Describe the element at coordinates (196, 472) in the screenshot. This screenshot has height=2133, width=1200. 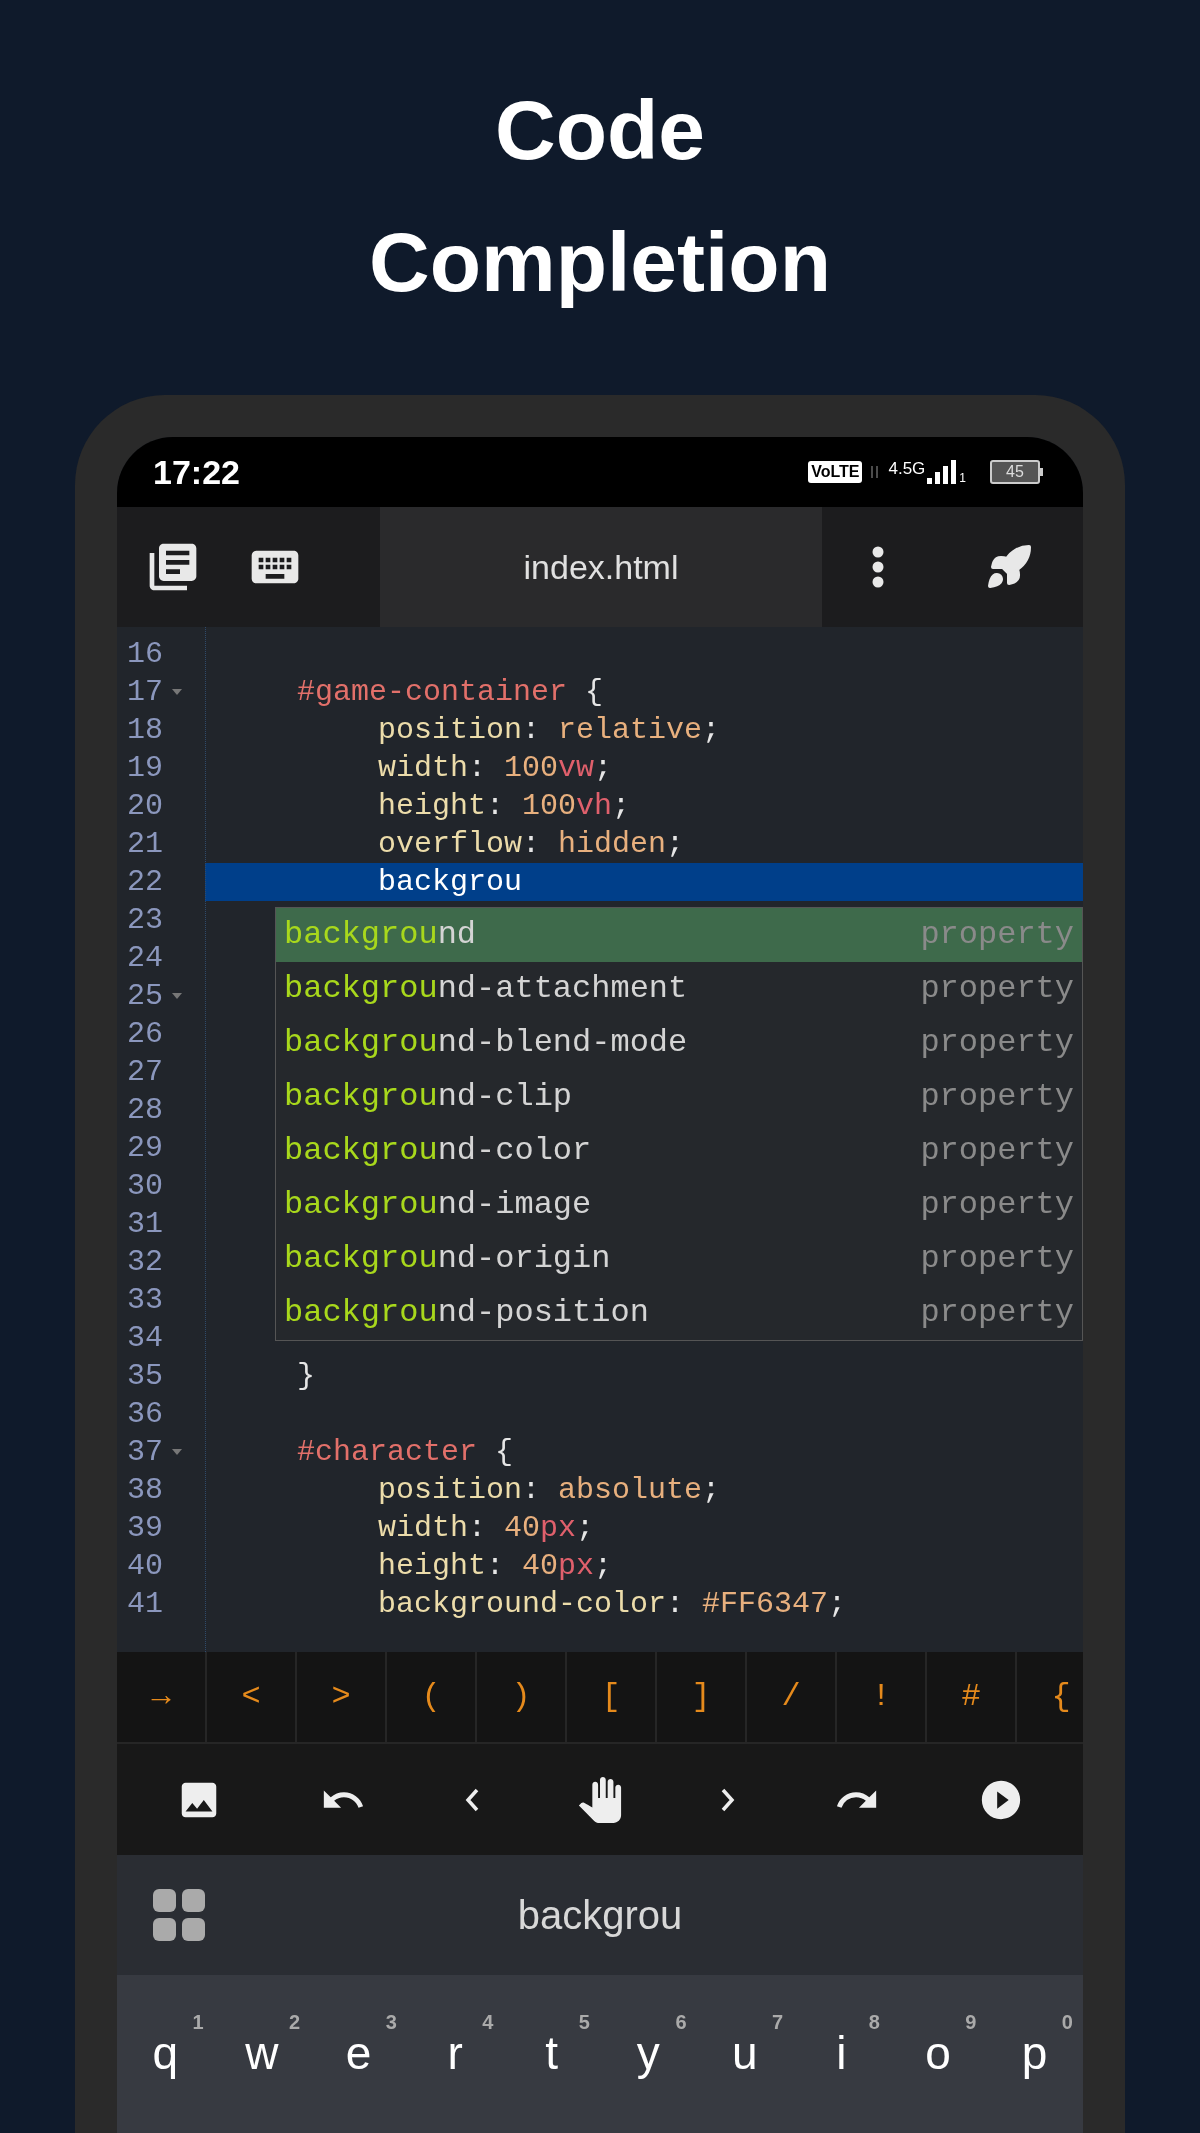
I see `status-time: 17:22` at that location.